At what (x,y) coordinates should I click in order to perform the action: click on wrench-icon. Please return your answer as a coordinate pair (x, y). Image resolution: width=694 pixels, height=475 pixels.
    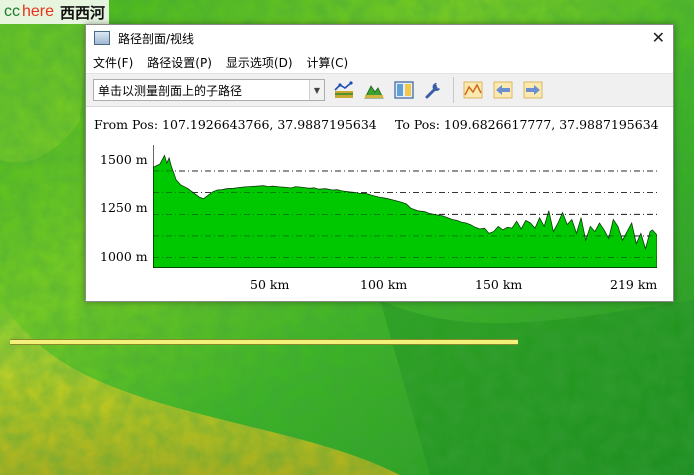
    Looking at the image, I should click on (434, 90).